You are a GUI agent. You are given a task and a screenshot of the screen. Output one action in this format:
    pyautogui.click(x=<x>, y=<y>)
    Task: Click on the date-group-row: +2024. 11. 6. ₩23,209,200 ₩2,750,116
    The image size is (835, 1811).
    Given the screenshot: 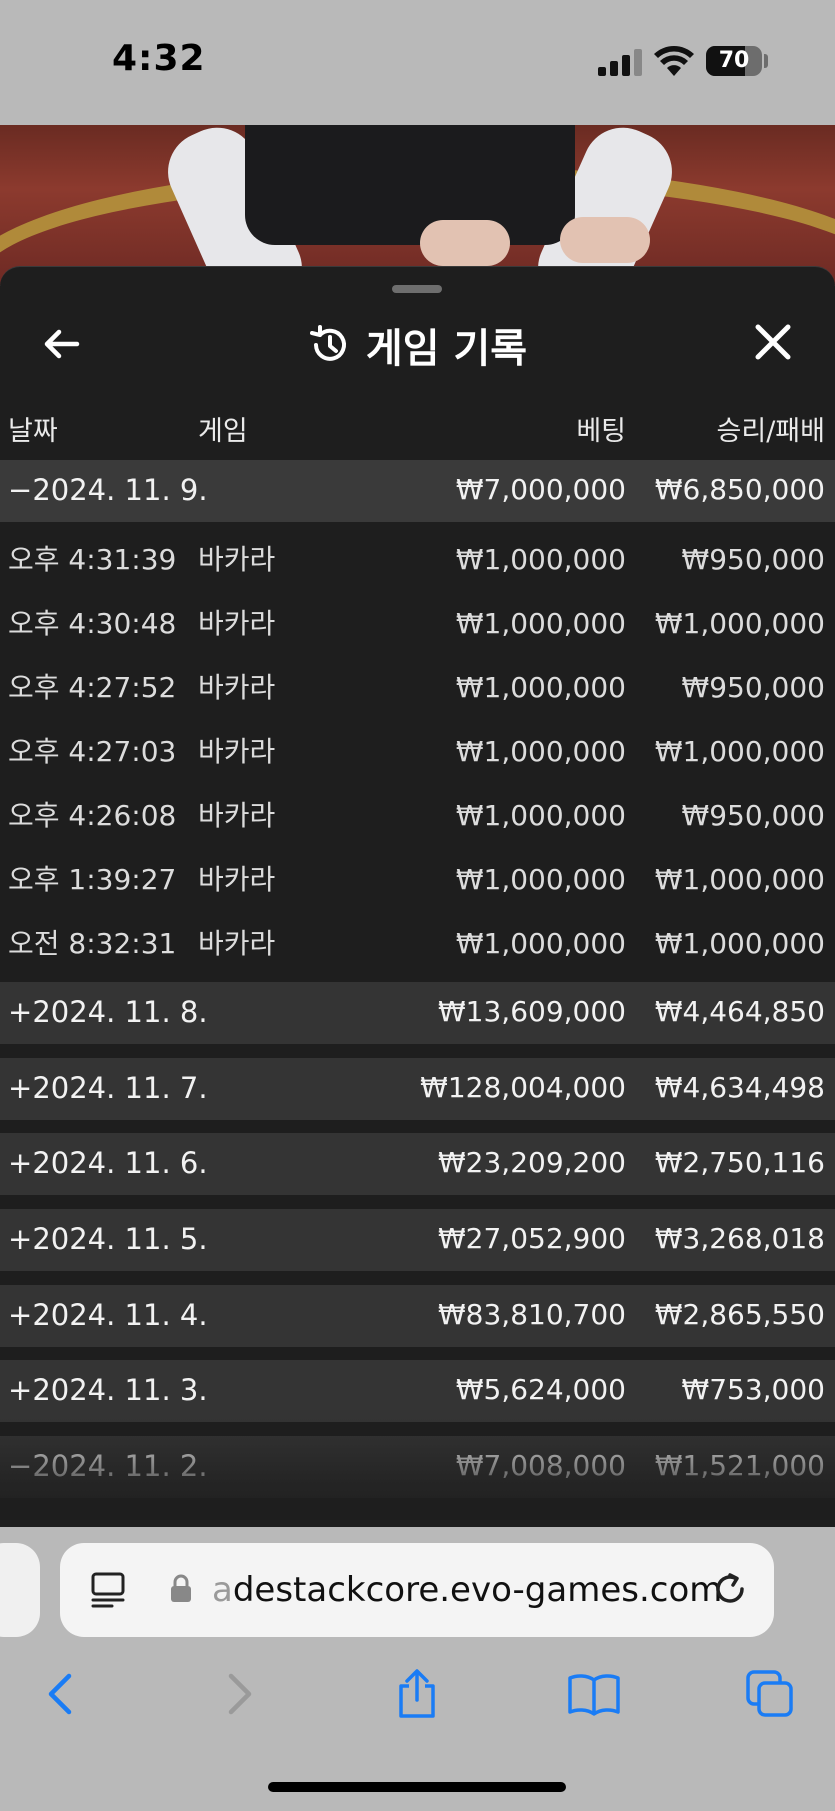 What is the action you would take?
    pyautogui.click(x=417, y=1164)
    